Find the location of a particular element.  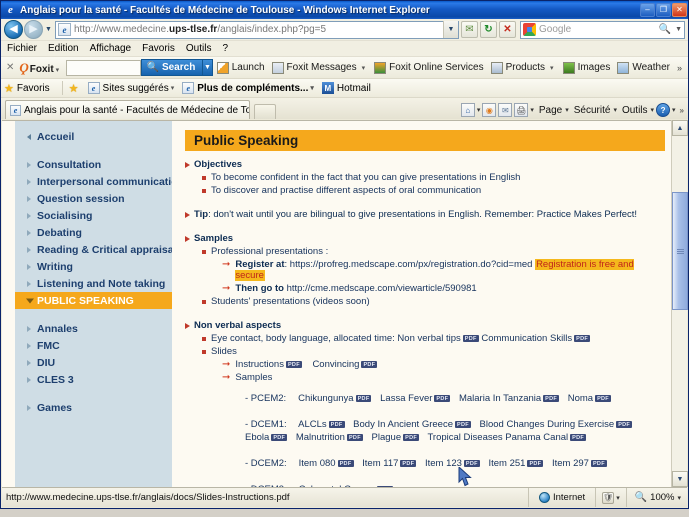

doc-link: Malnutrition PDF is located at coordinates (329, 437).